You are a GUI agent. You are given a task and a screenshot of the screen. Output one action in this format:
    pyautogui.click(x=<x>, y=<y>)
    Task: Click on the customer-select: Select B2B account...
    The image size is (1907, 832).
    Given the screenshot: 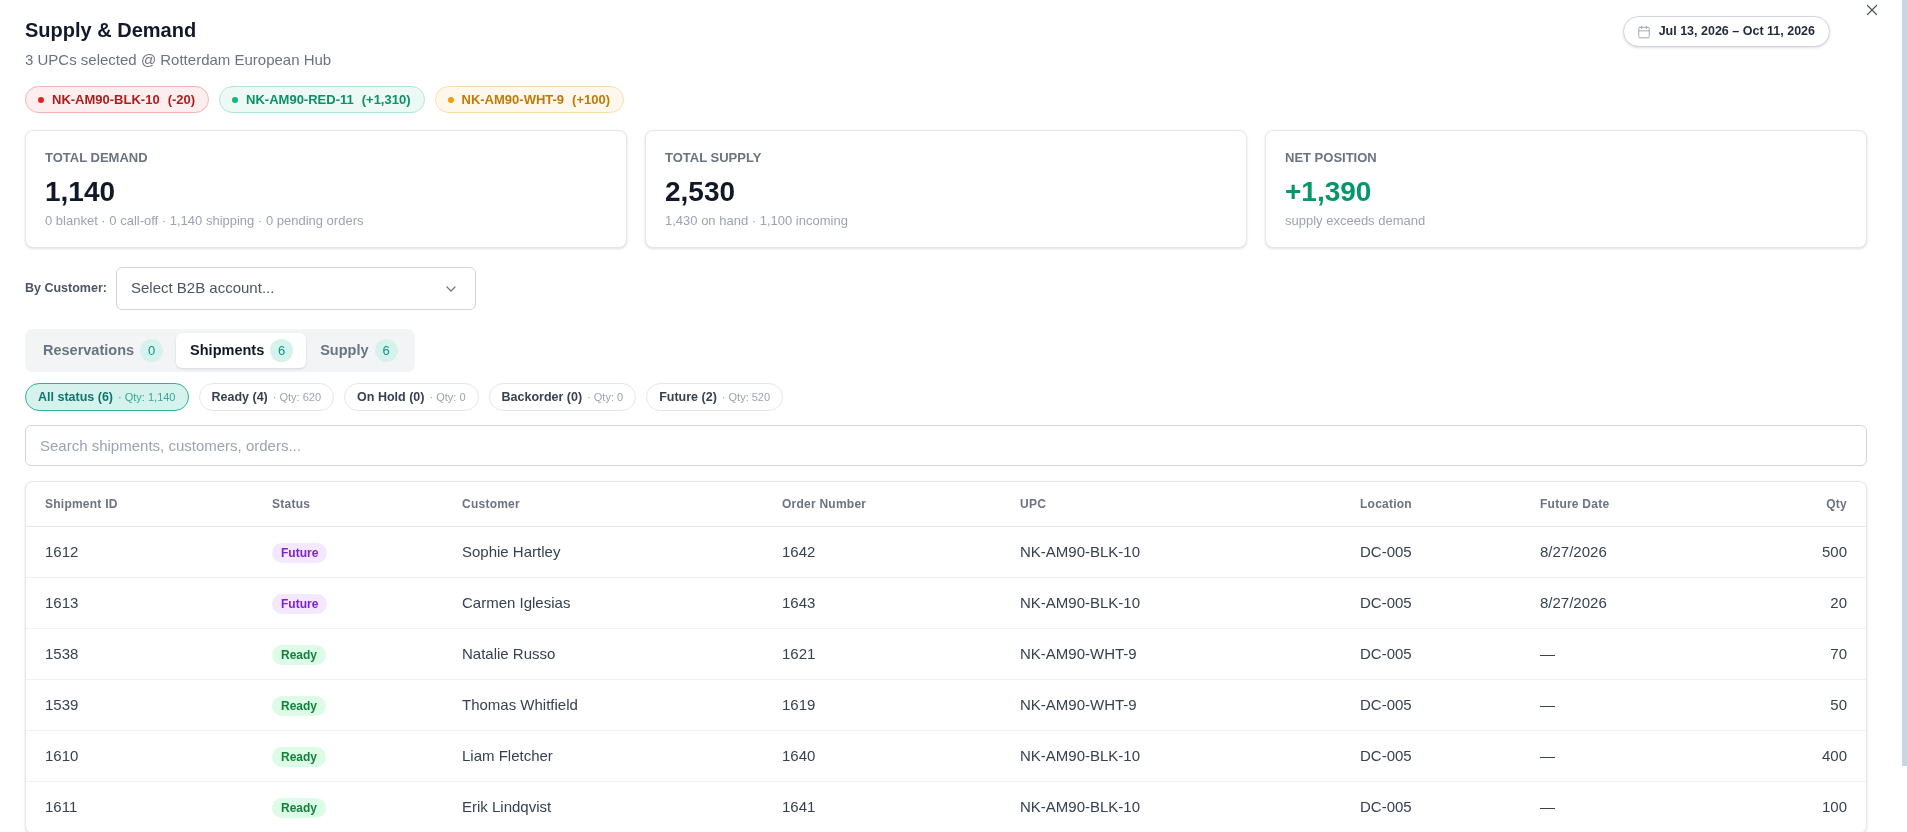 What is the action you would take?
    pyautogui.click(x=295, y=288)
    